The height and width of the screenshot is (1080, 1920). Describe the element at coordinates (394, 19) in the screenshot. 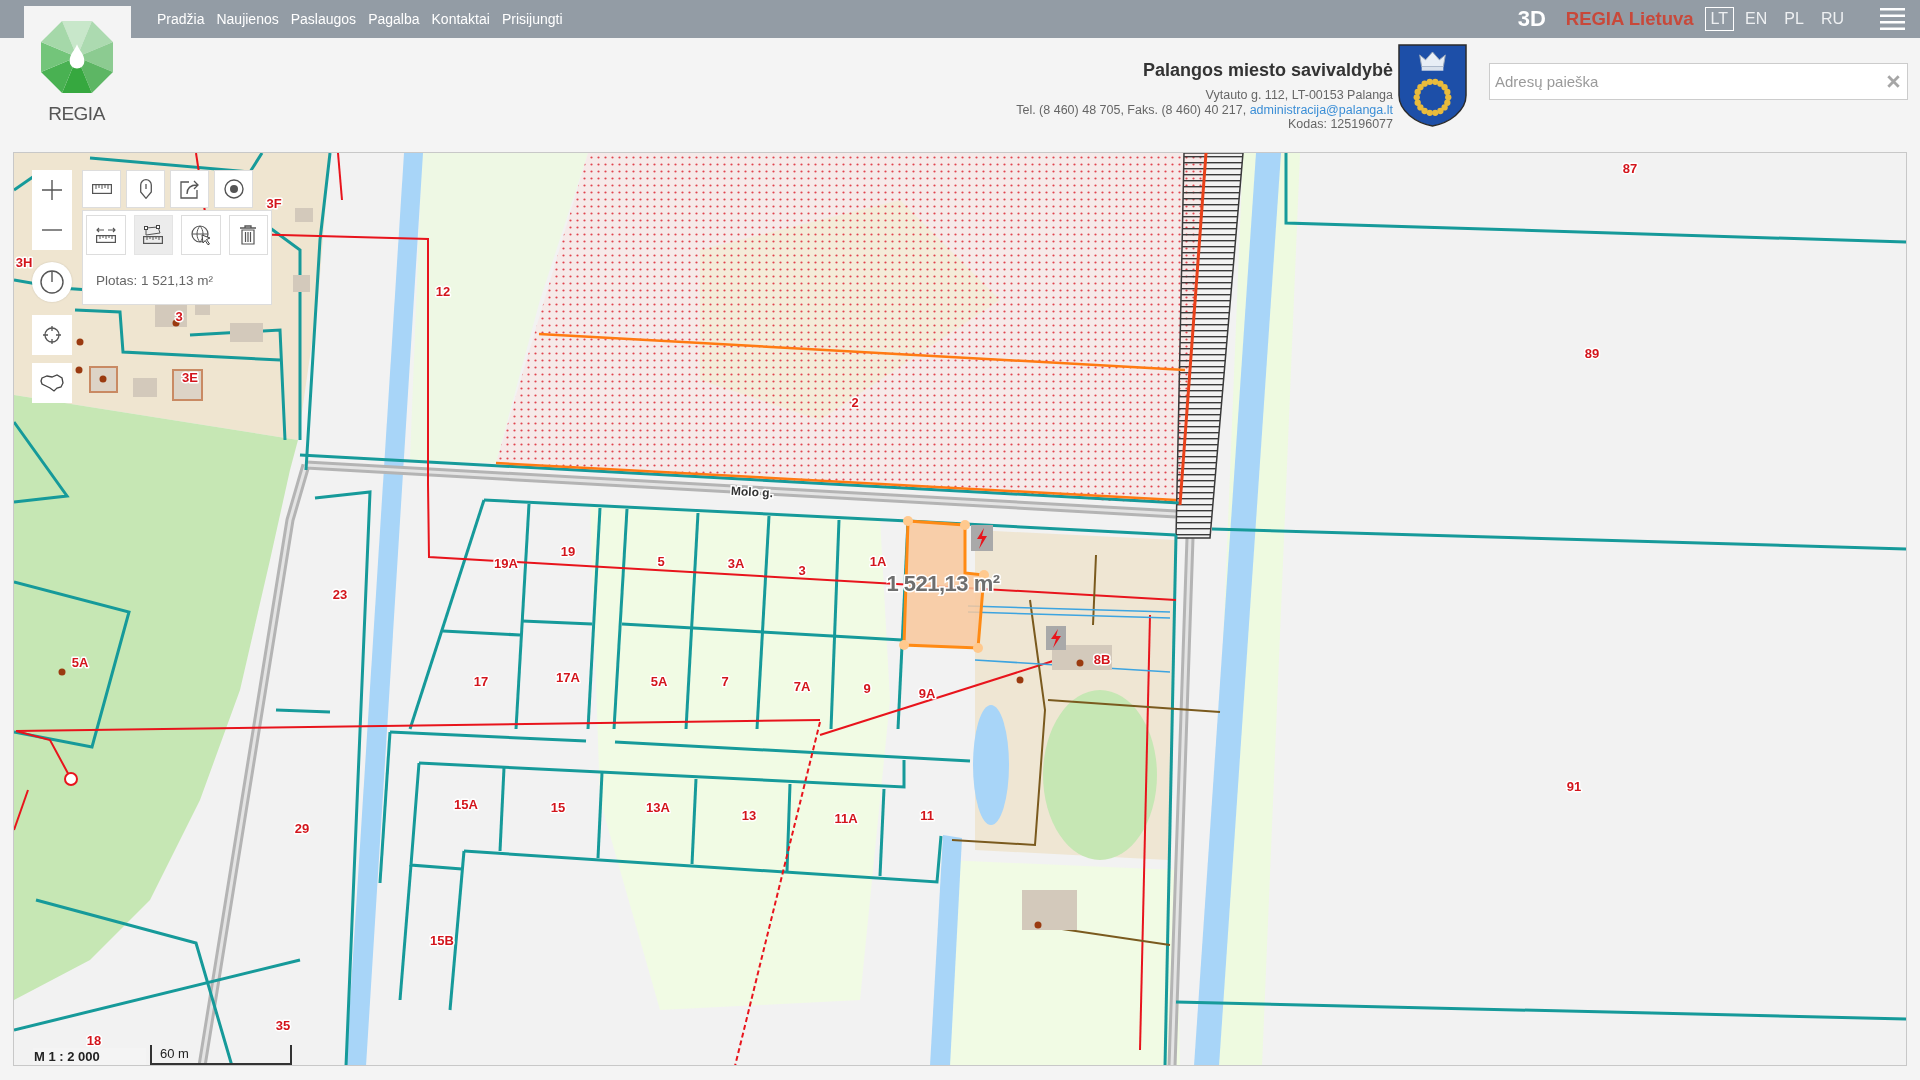

I see `nav-link: Pagalba` at that location.